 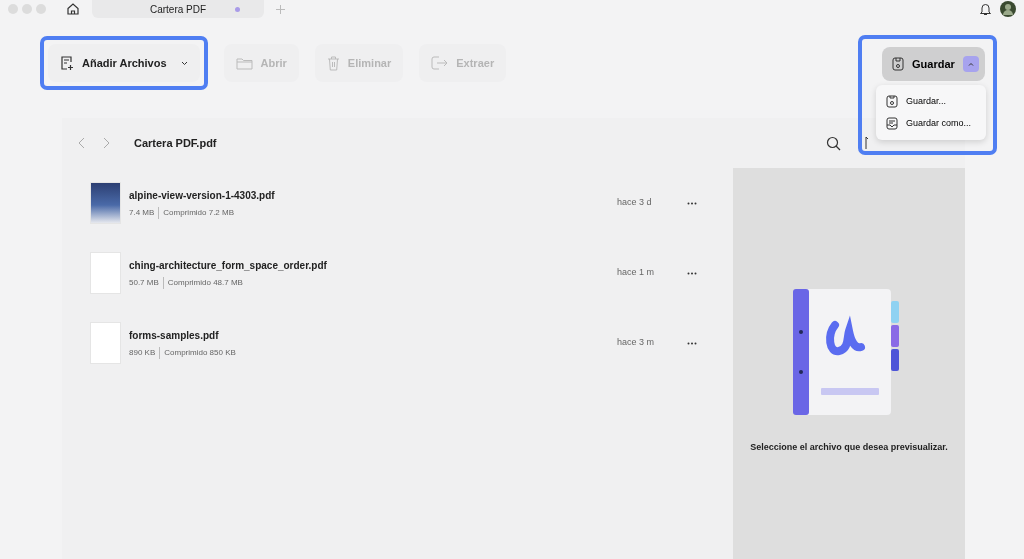 I want to click on bell-icon, so click(x=985, y=9).